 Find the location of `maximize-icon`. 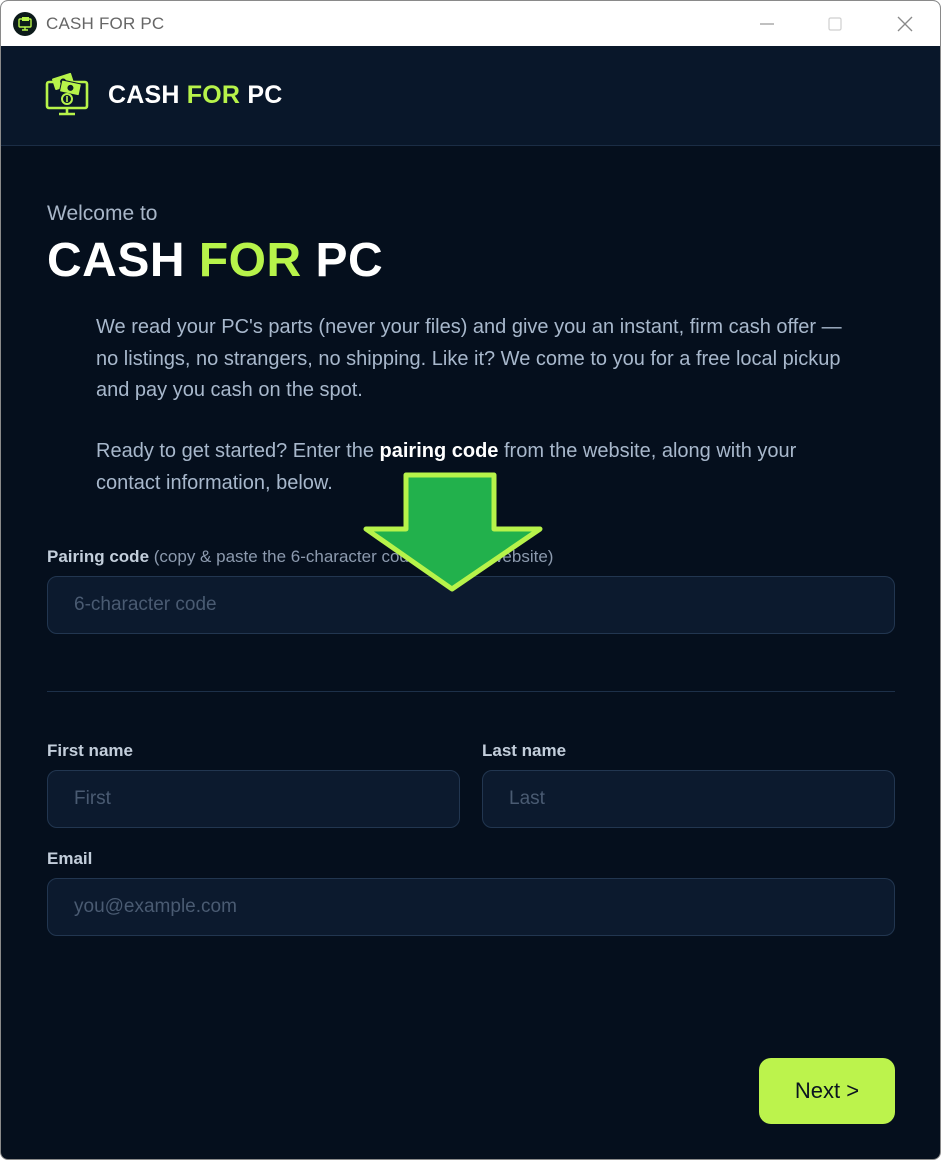

maximize-icon is located at coordinates (835, 23).